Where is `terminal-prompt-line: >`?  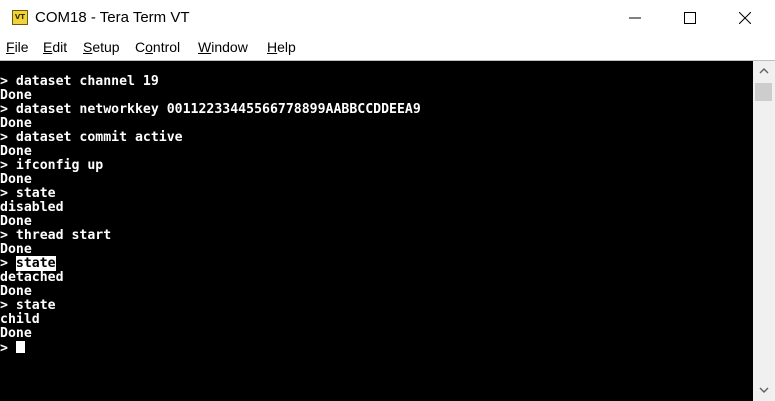
terminal-prompt-line: > is located at coordinates (12, 348).